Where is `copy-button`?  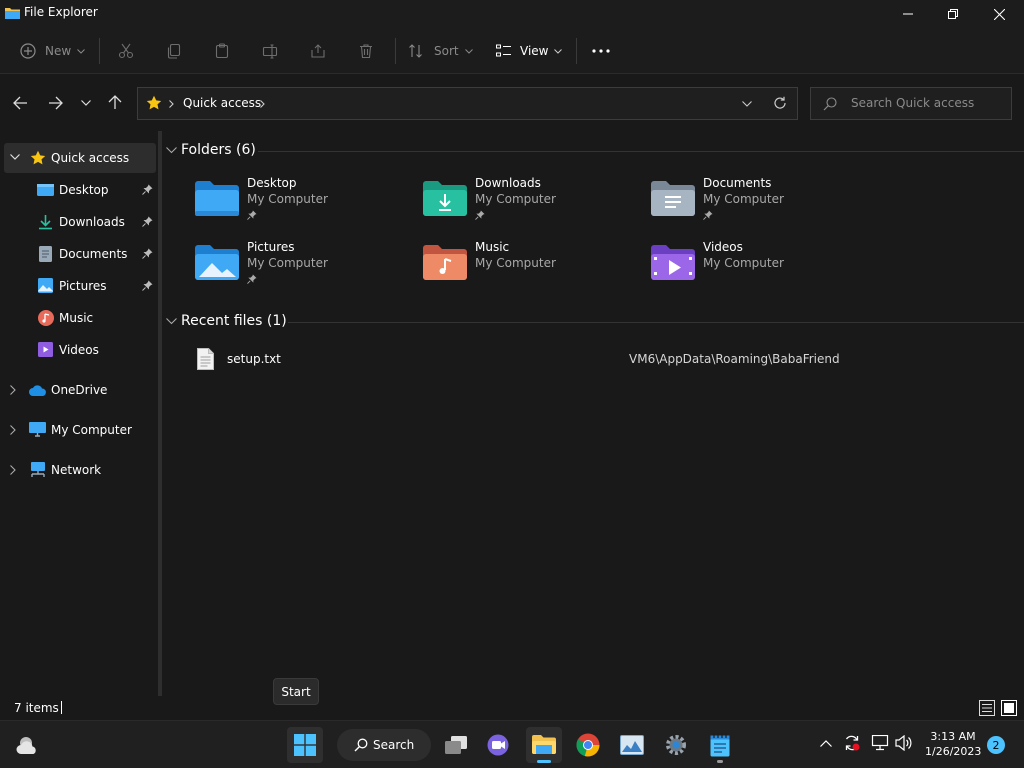 copy-button is located at coordinates (174, 51).